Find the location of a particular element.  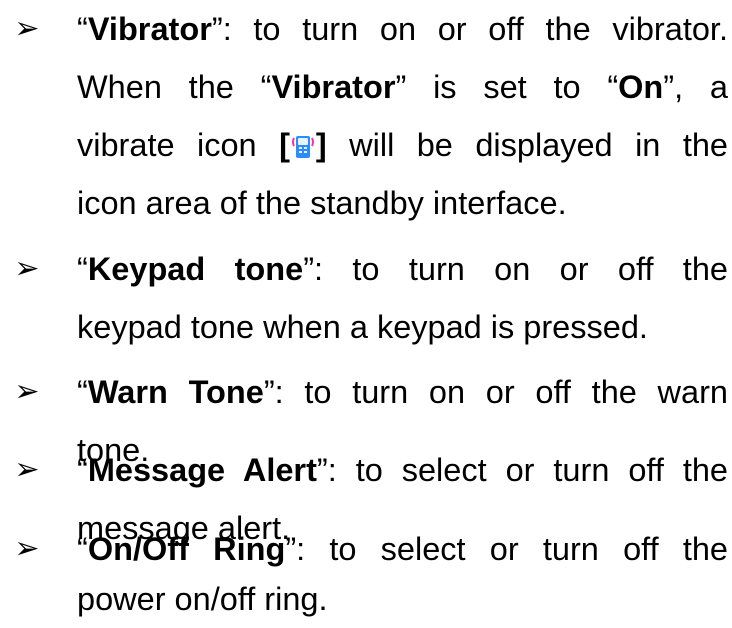

warn-tone-term: Warn Tone is located at coordinates (175, 392).